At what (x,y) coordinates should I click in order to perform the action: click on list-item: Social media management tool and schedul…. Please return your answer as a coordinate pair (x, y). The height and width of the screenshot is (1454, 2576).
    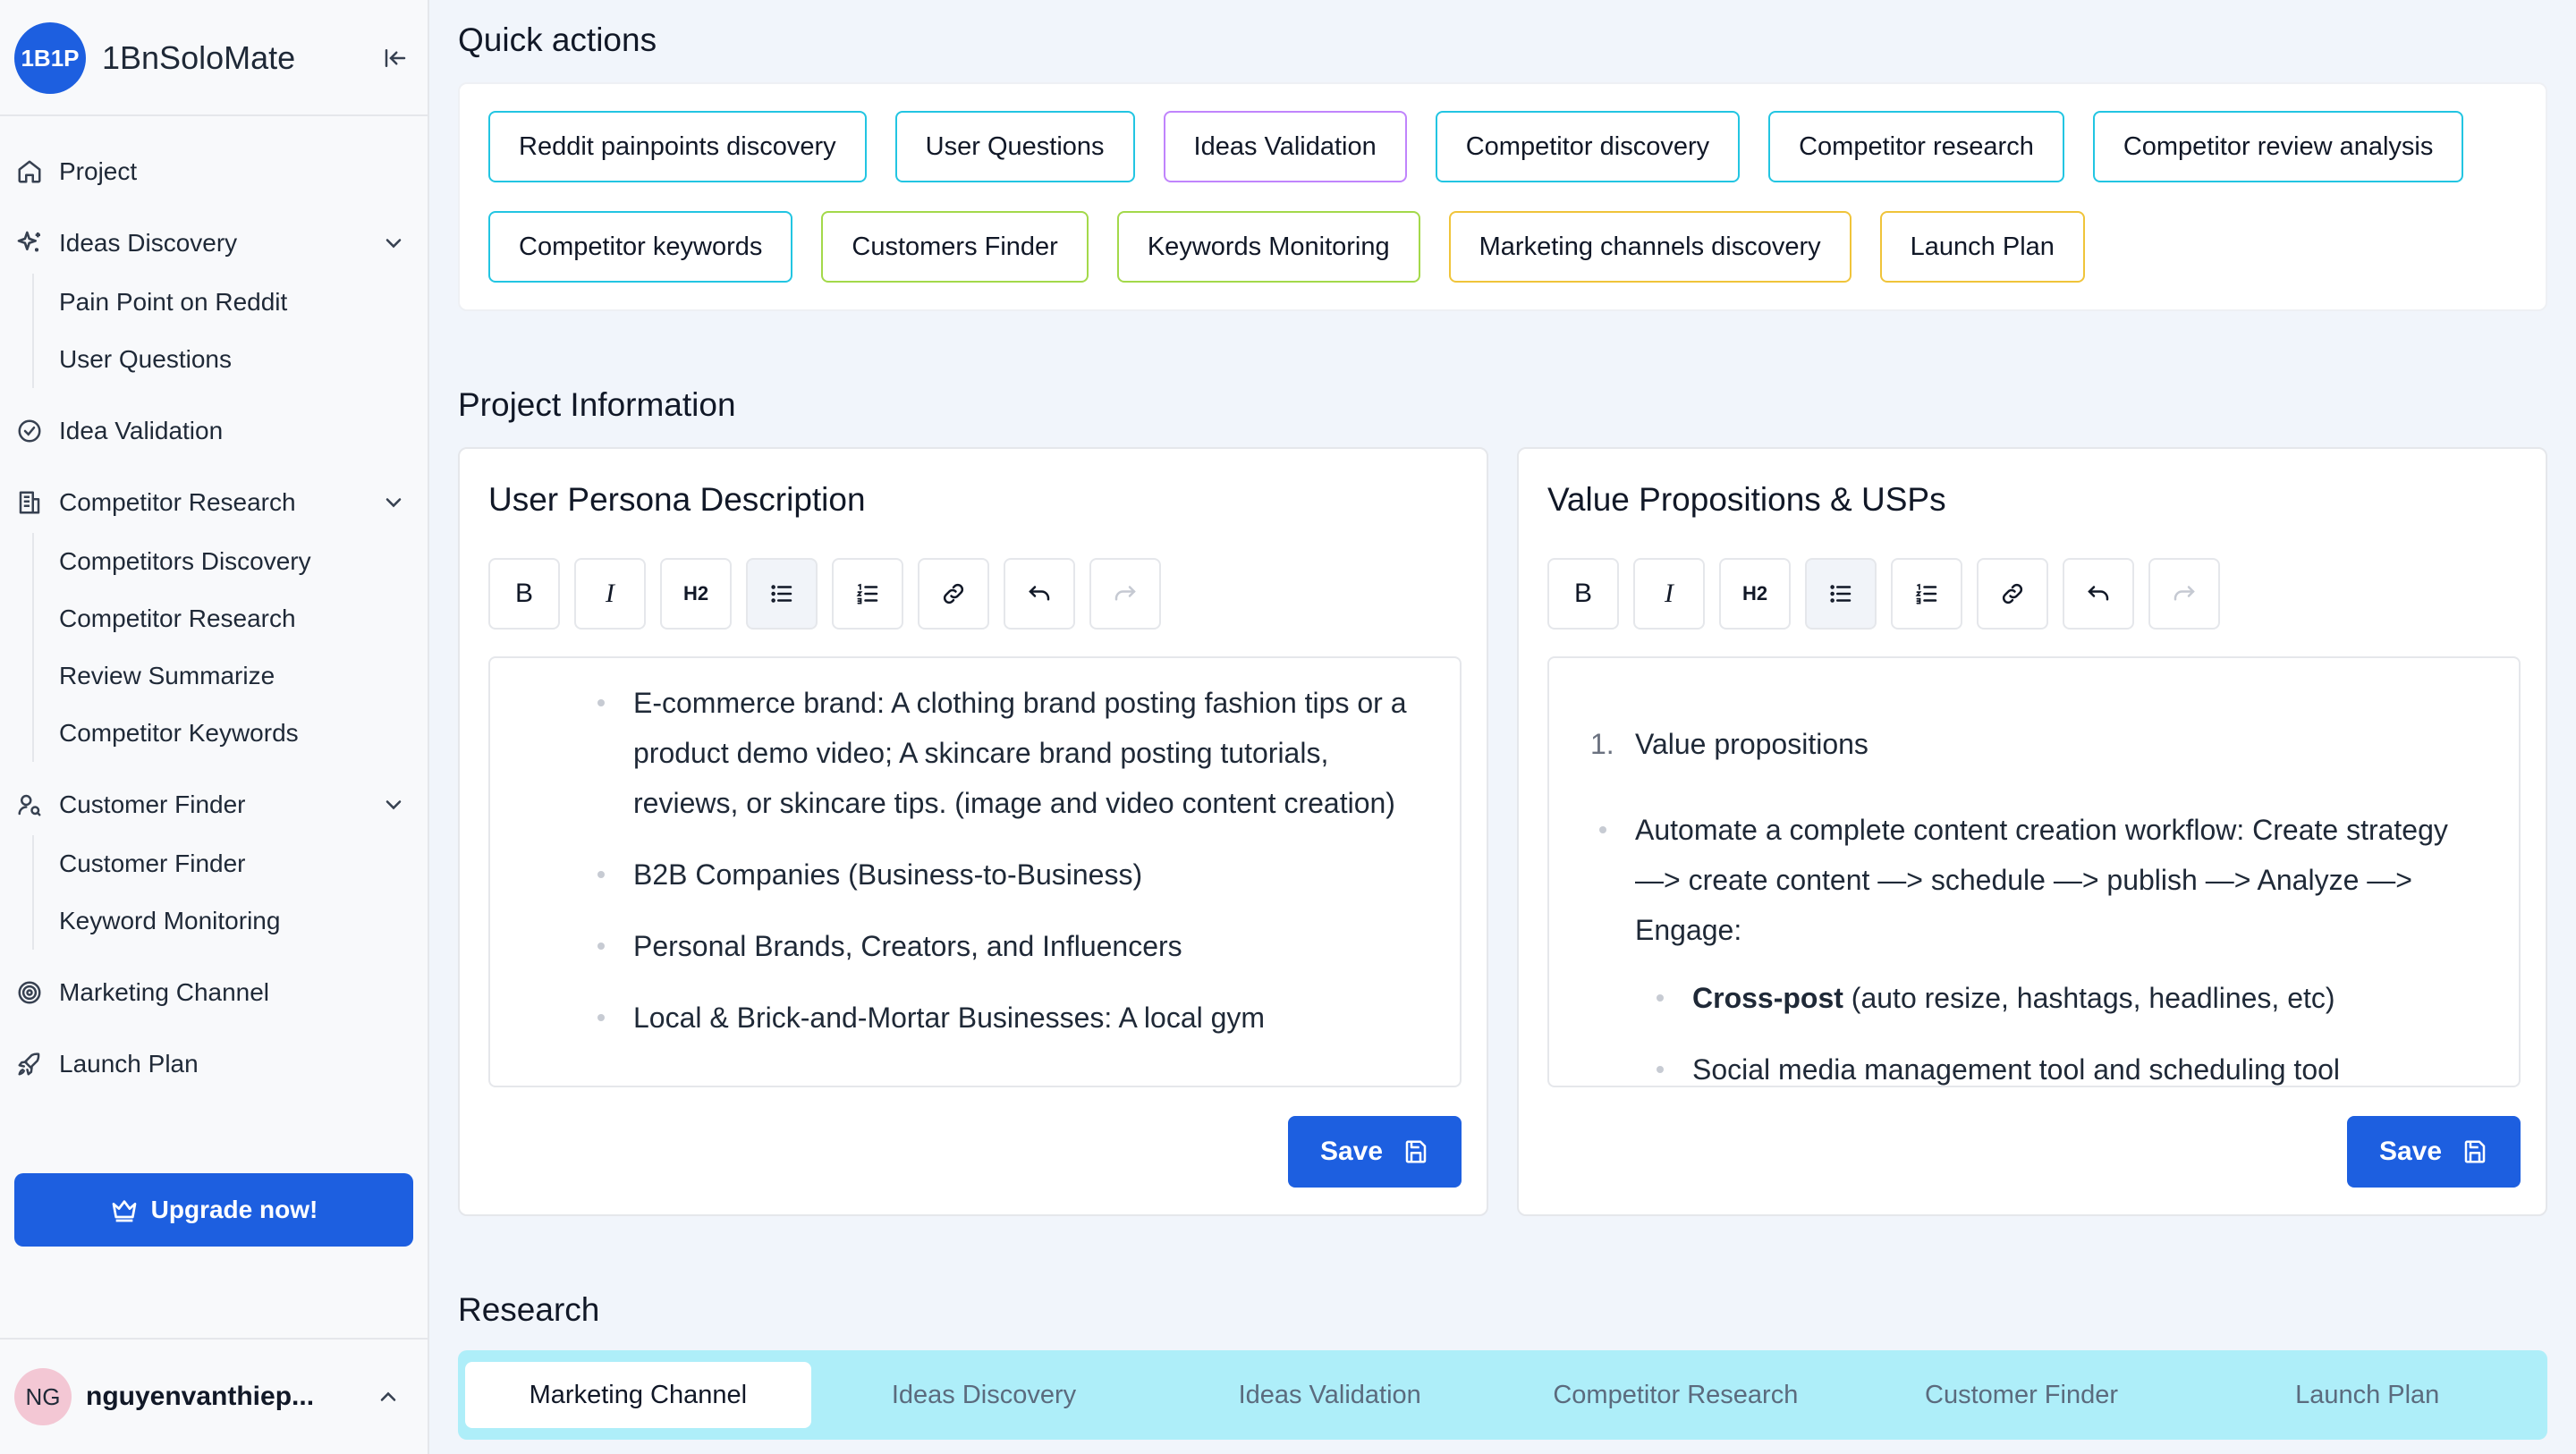
    Looking at the image, I should click on (2059, 1065).